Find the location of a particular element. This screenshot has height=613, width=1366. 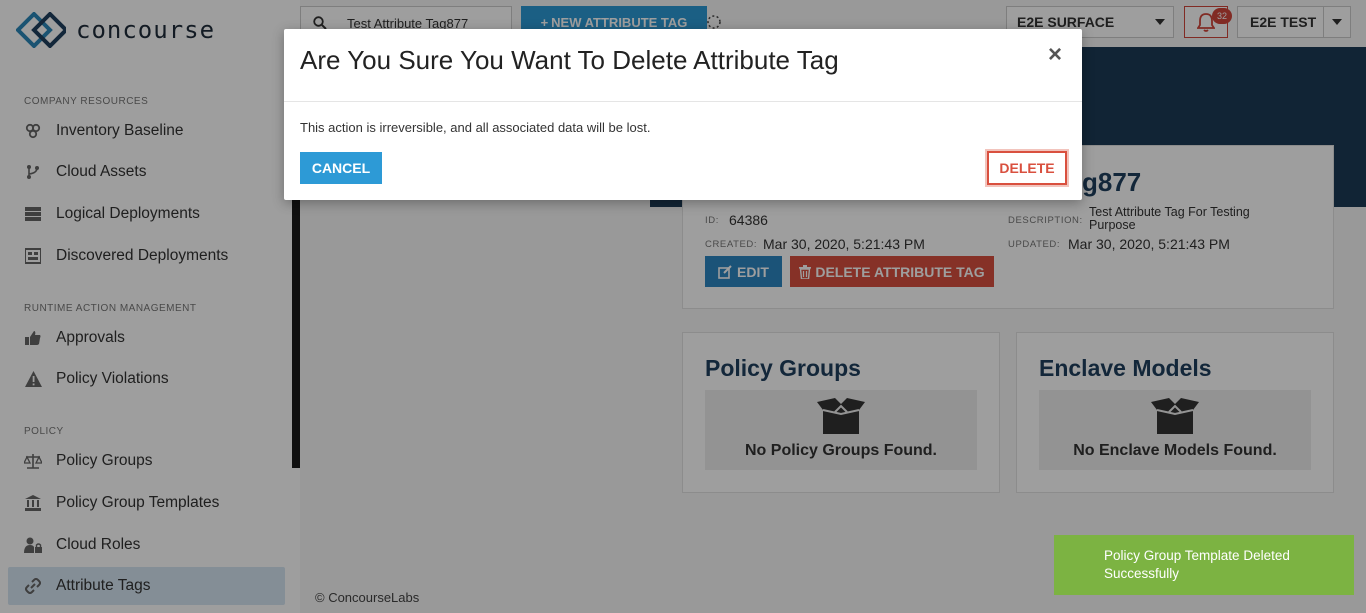

divider is located at coordinates (683, 101).